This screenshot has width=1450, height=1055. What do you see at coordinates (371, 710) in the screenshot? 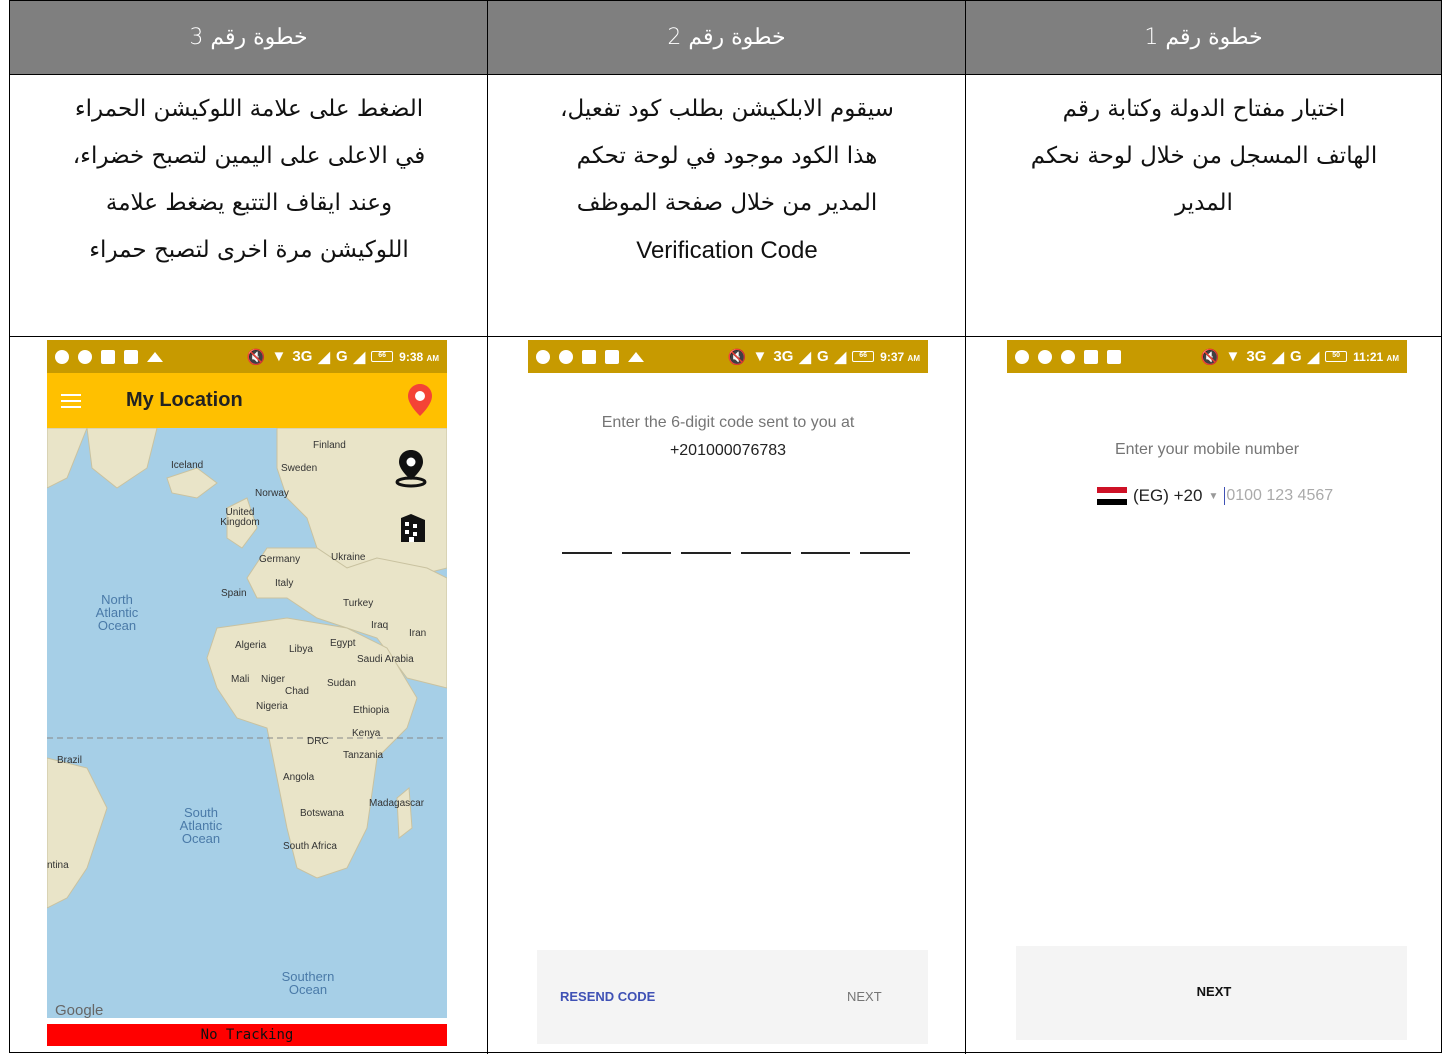
I see `map-label: Ethiopia` at bounding box center [371, 710].